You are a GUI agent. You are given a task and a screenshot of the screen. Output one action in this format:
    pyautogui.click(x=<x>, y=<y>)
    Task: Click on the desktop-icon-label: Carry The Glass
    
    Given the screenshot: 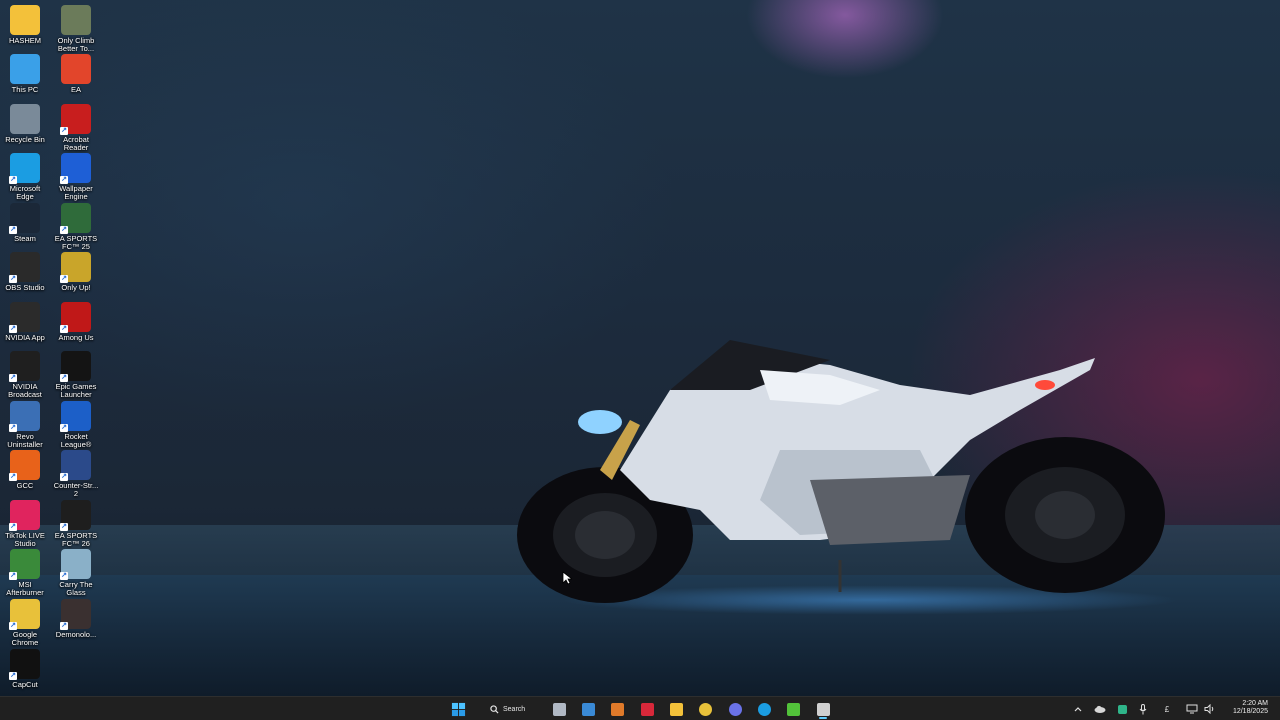 What is the action you would take?
    pyautogui.click(x=76, y=588)
    